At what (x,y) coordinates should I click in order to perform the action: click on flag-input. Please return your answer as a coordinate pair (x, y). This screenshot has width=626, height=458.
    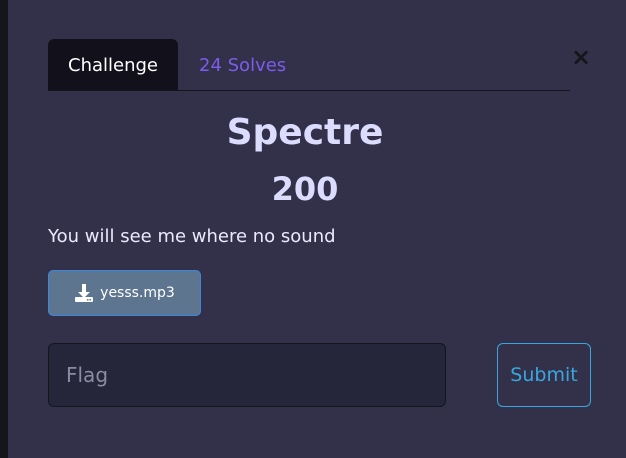
    Looking at the image, I should click on (247, 375).